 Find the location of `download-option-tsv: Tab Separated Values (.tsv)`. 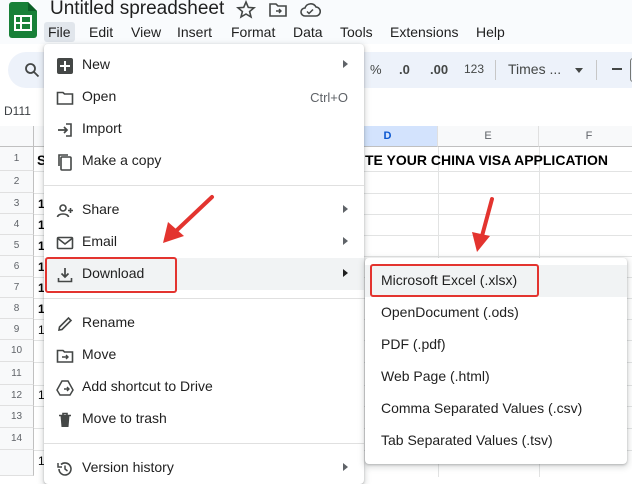

download-option-tsv: Tab Separated Values (.tsv) is located at coordinates (496, 441).